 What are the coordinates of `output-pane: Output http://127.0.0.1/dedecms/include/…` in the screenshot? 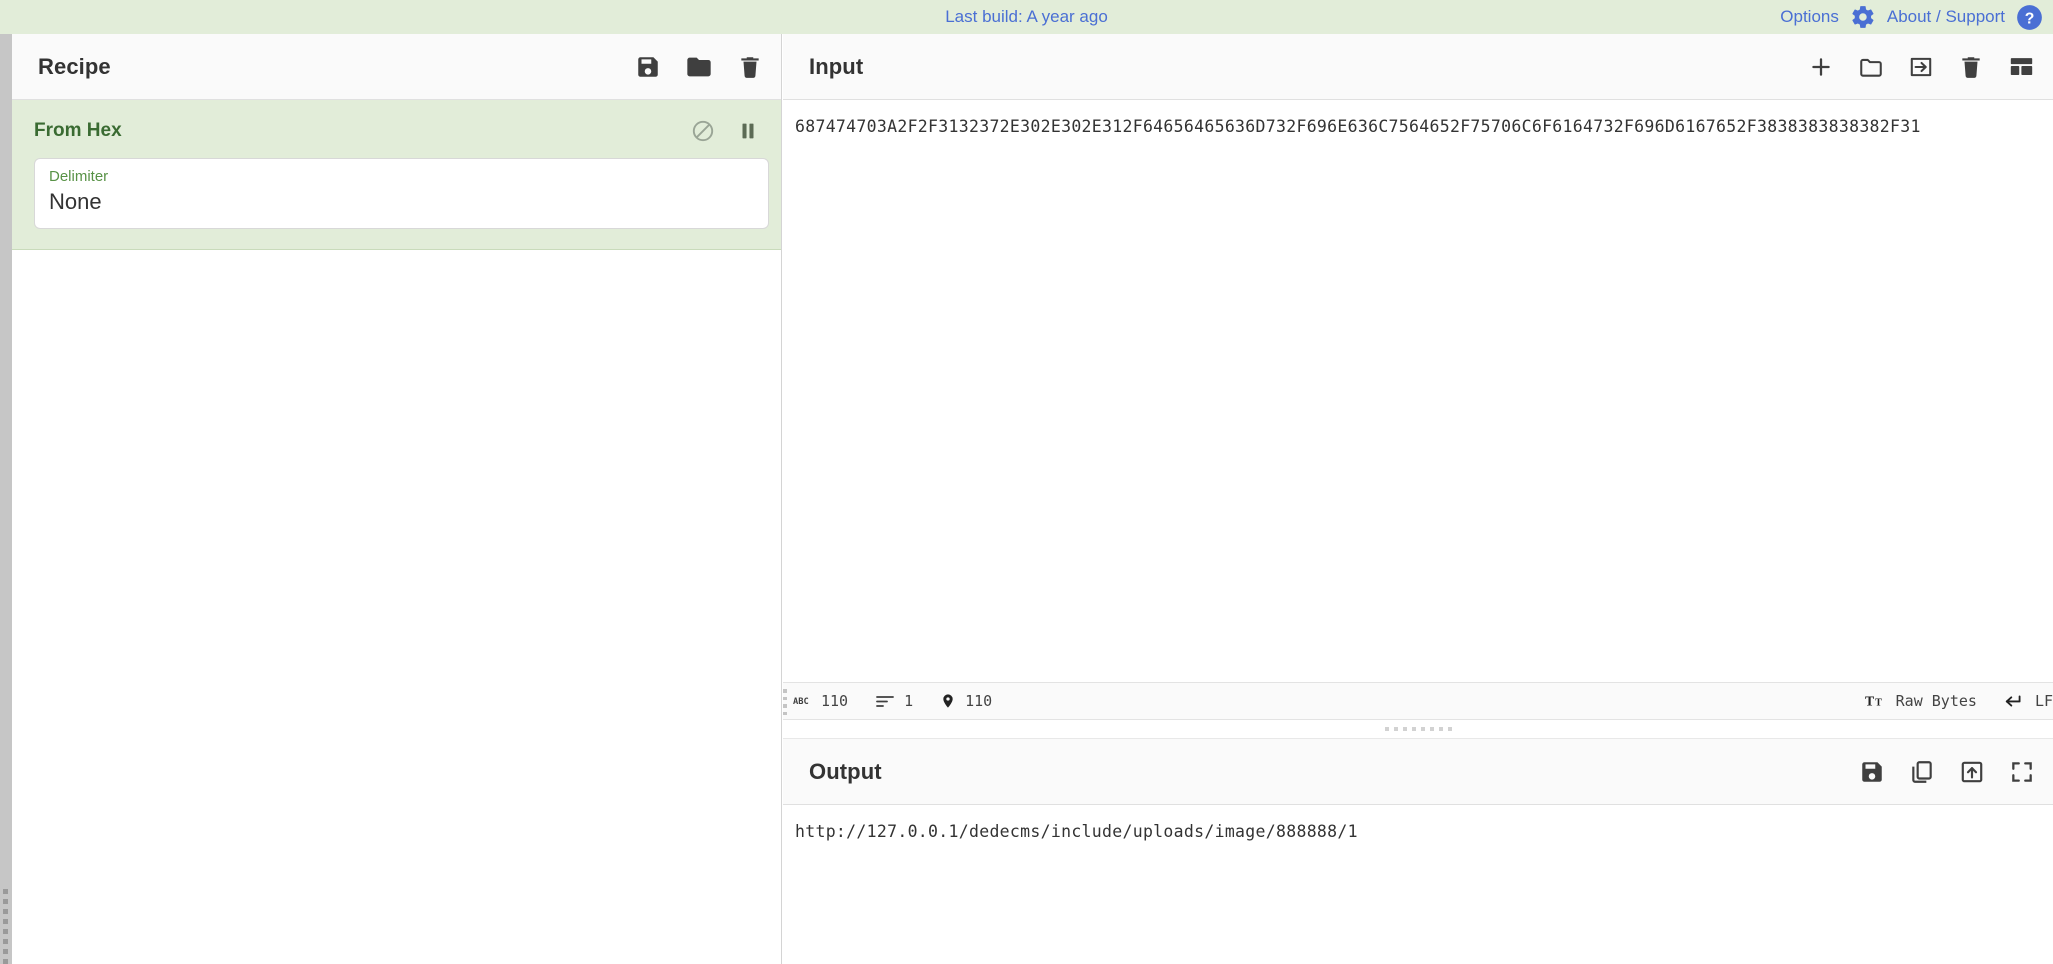 It's located at (1418, 851).